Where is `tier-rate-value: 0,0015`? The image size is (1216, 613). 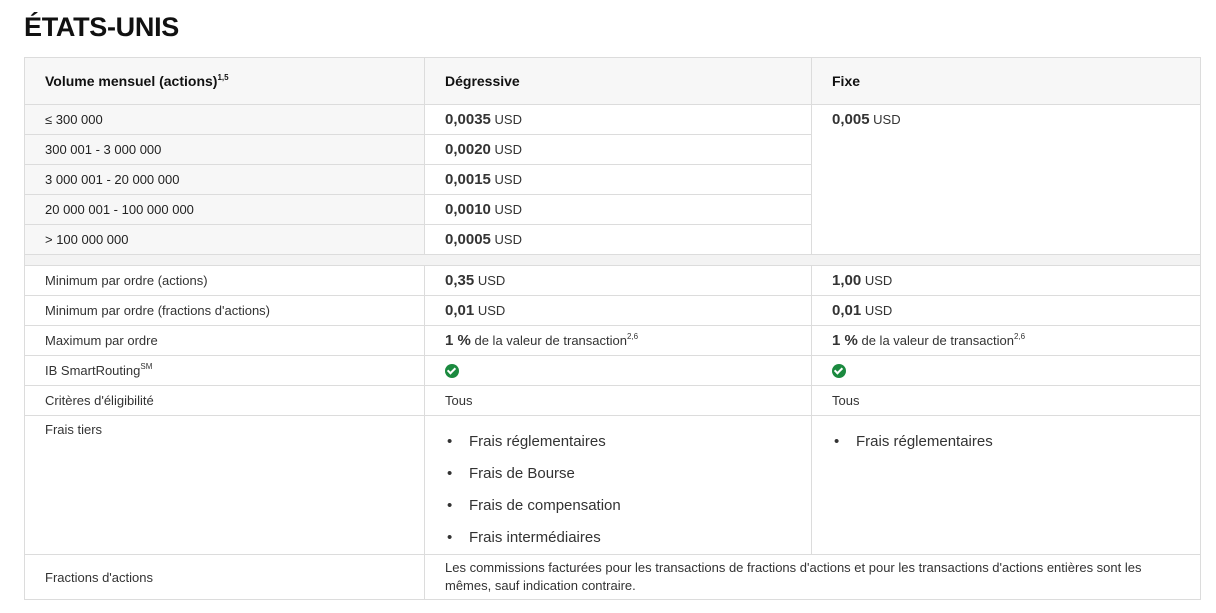 tier-rate-value: 0,0015 is located at coordinates (468, 179).